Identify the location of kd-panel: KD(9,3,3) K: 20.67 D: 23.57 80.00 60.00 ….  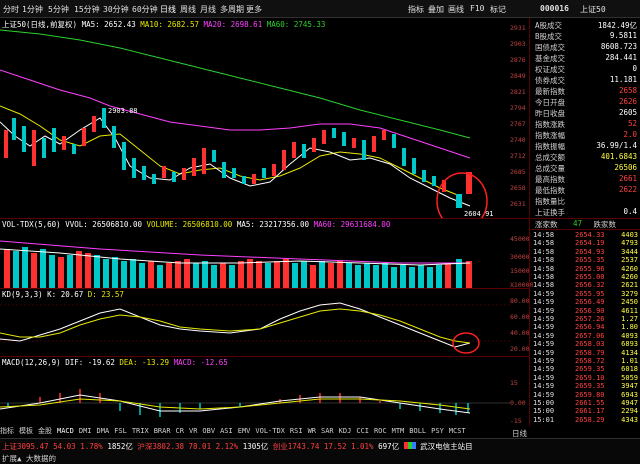
(265, 322).